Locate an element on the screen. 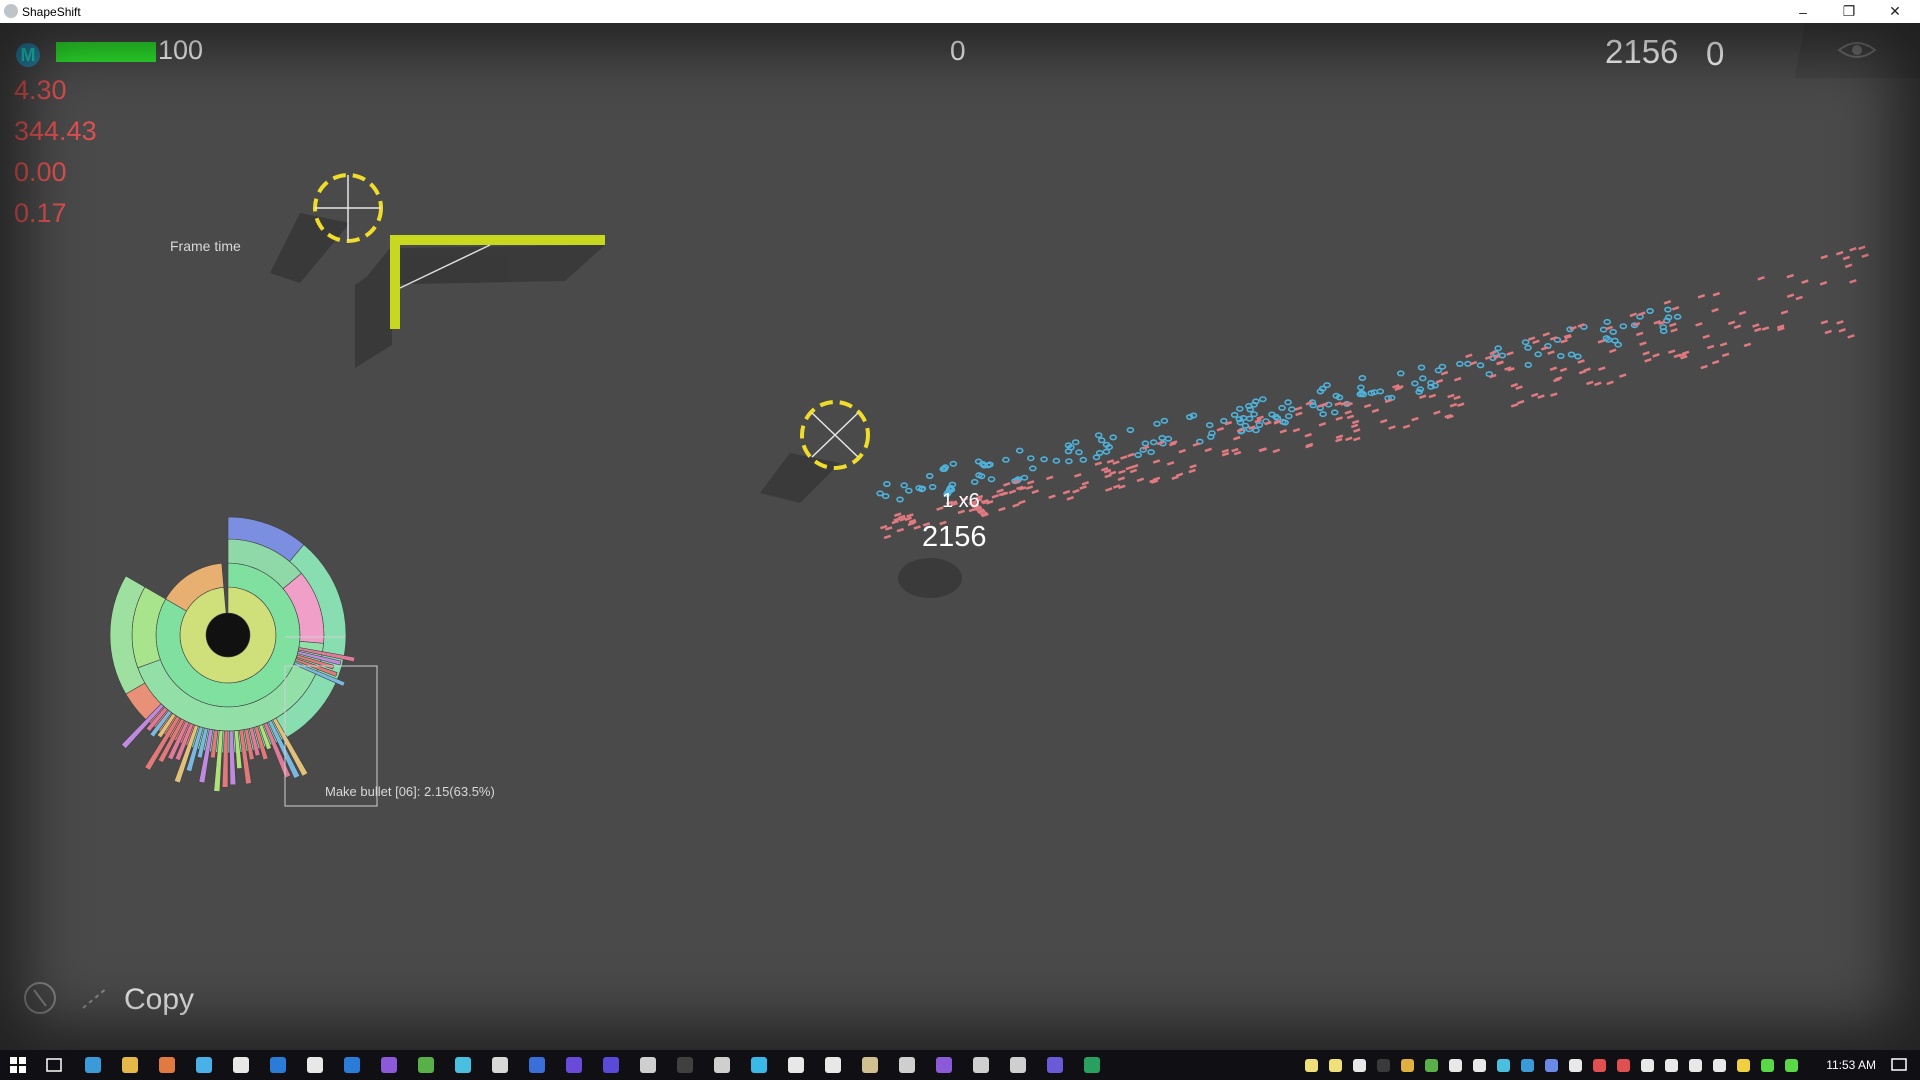  copy-label: Copy is located at coordinates (159, 1000).